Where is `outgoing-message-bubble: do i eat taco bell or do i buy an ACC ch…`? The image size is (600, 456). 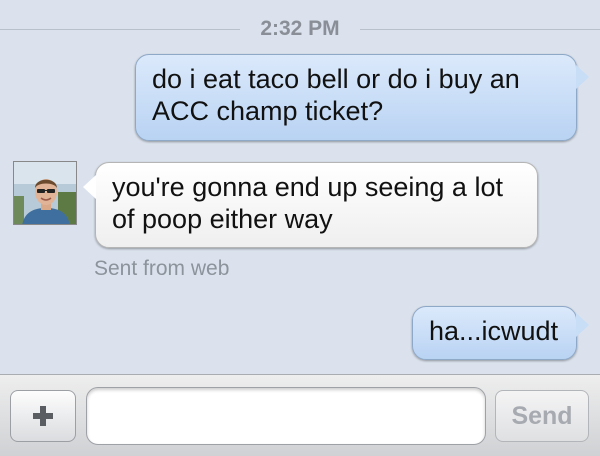 outgoing-message-bubble: do i eat taco bell or do i buy an ACC ch… is located at coordinates (362, 97).